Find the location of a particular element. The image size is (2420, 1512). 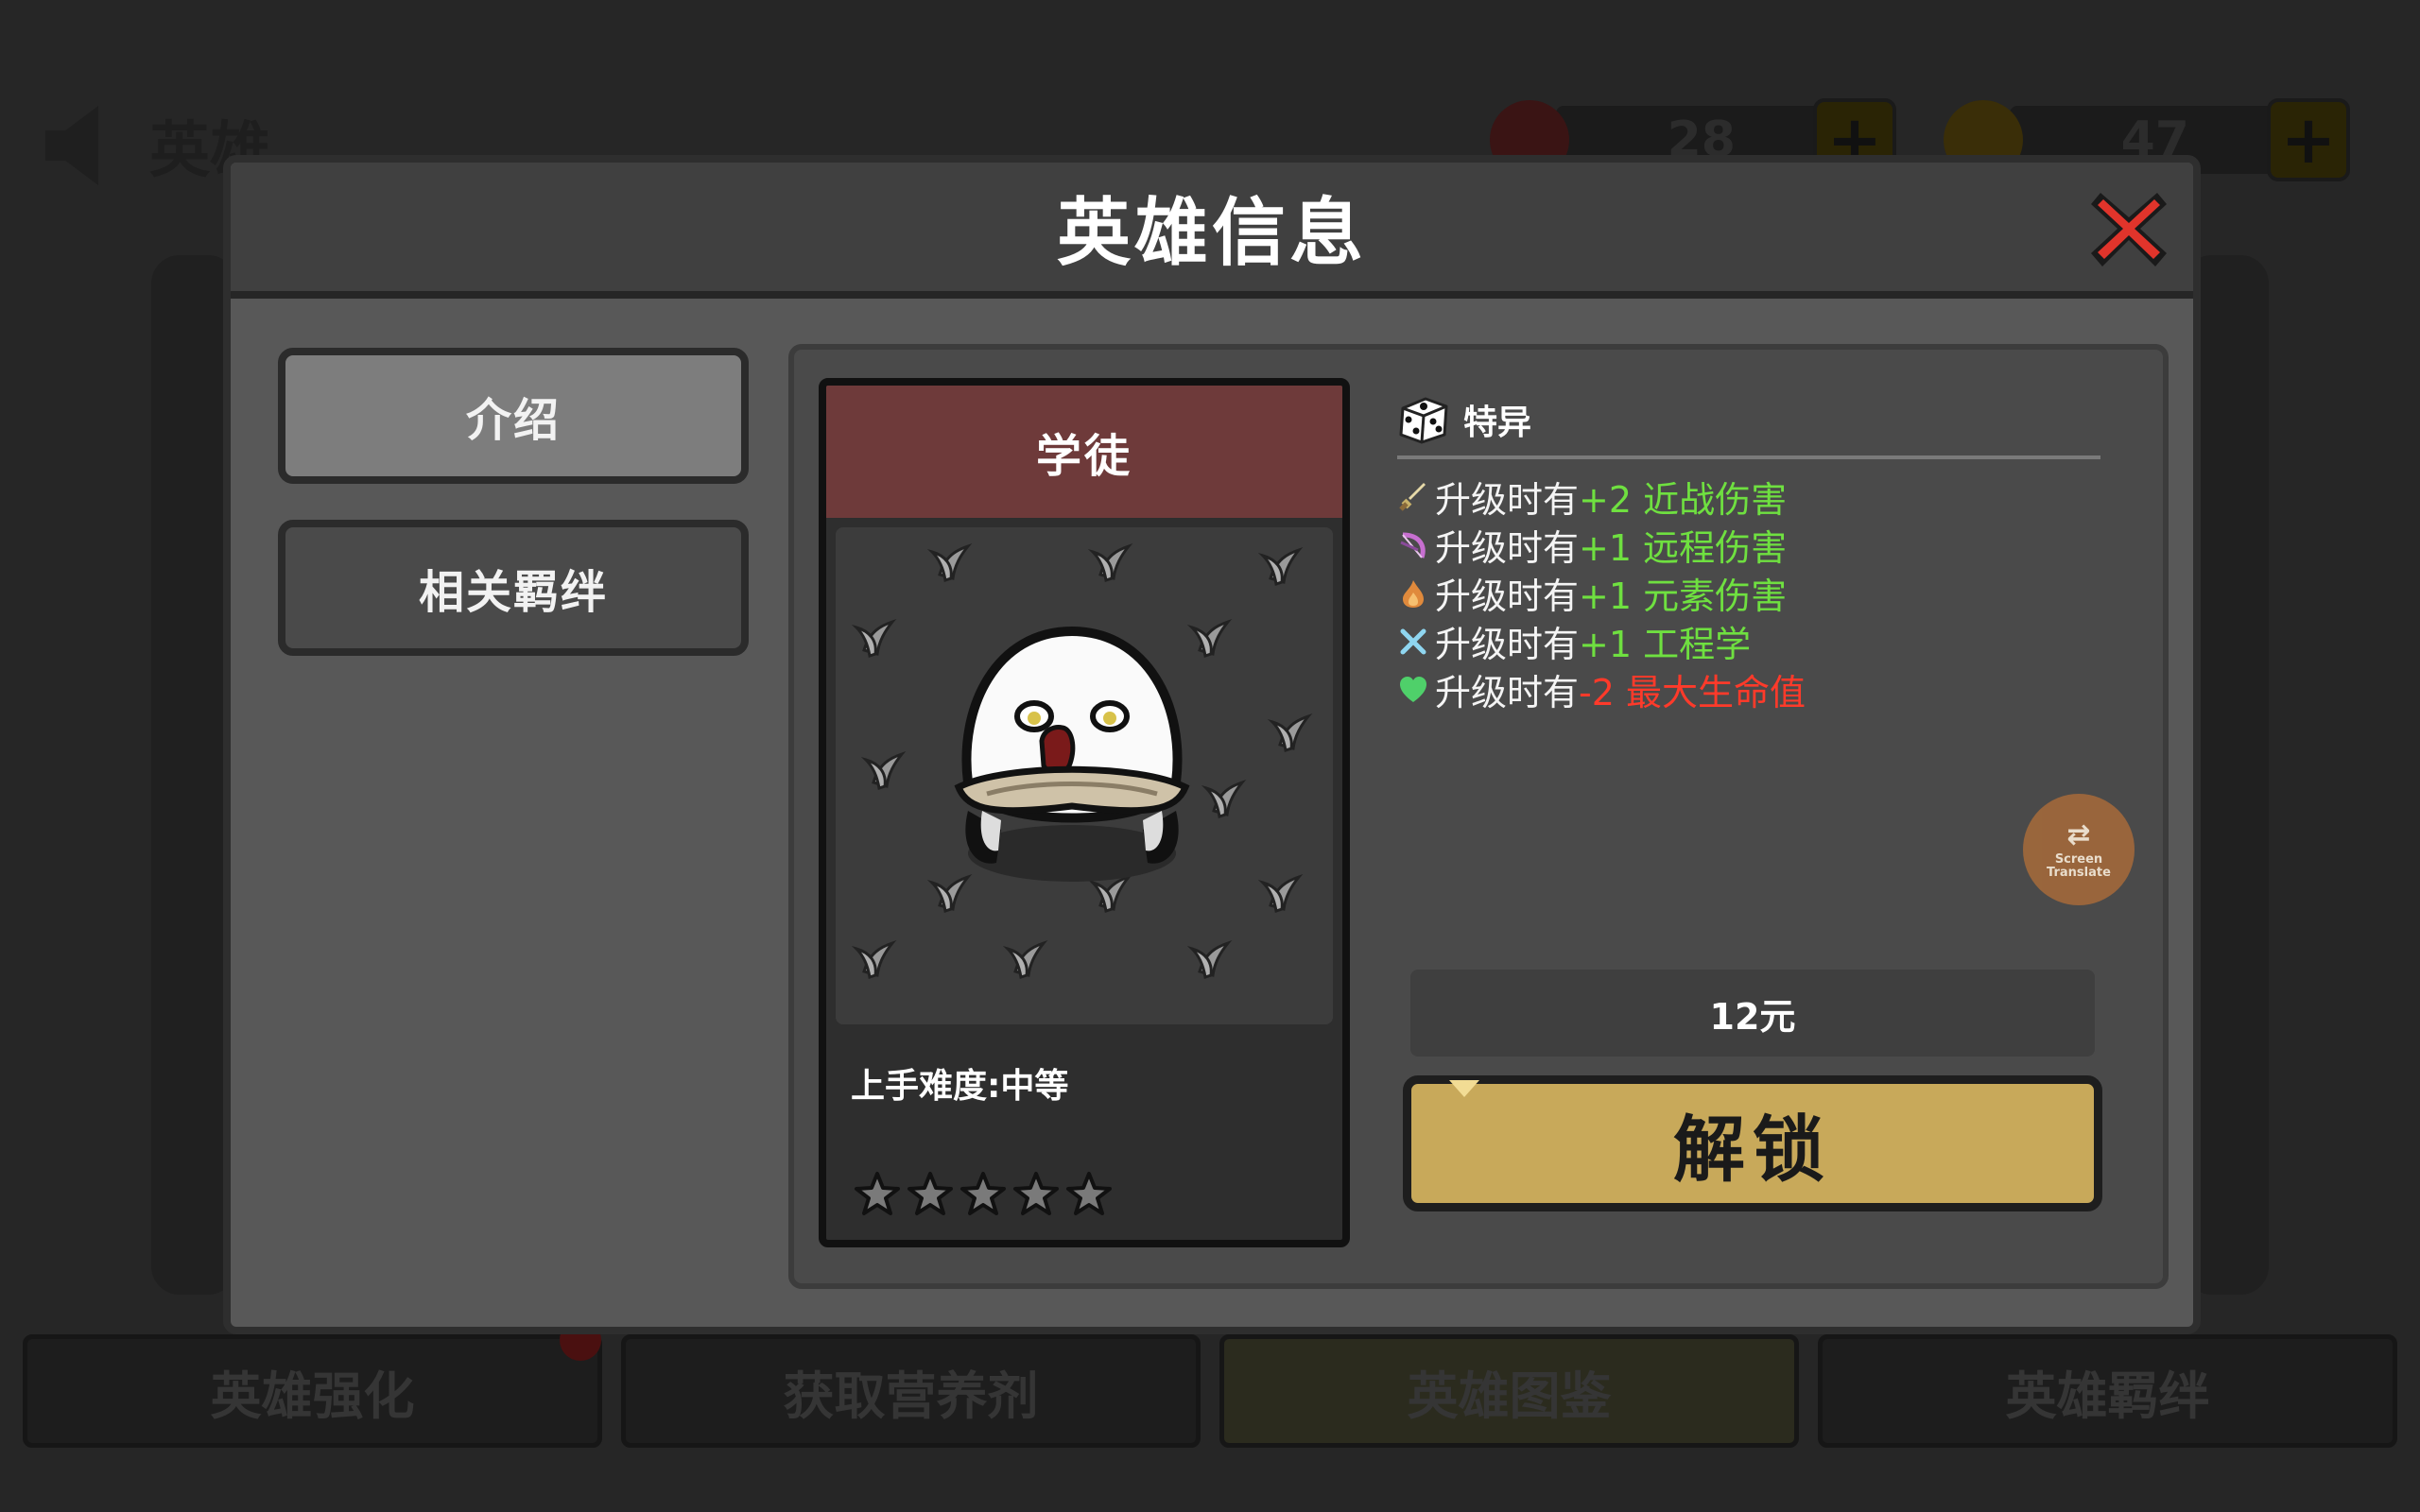

translate-icon: ⇄ is located at coordinates (2078, 834).